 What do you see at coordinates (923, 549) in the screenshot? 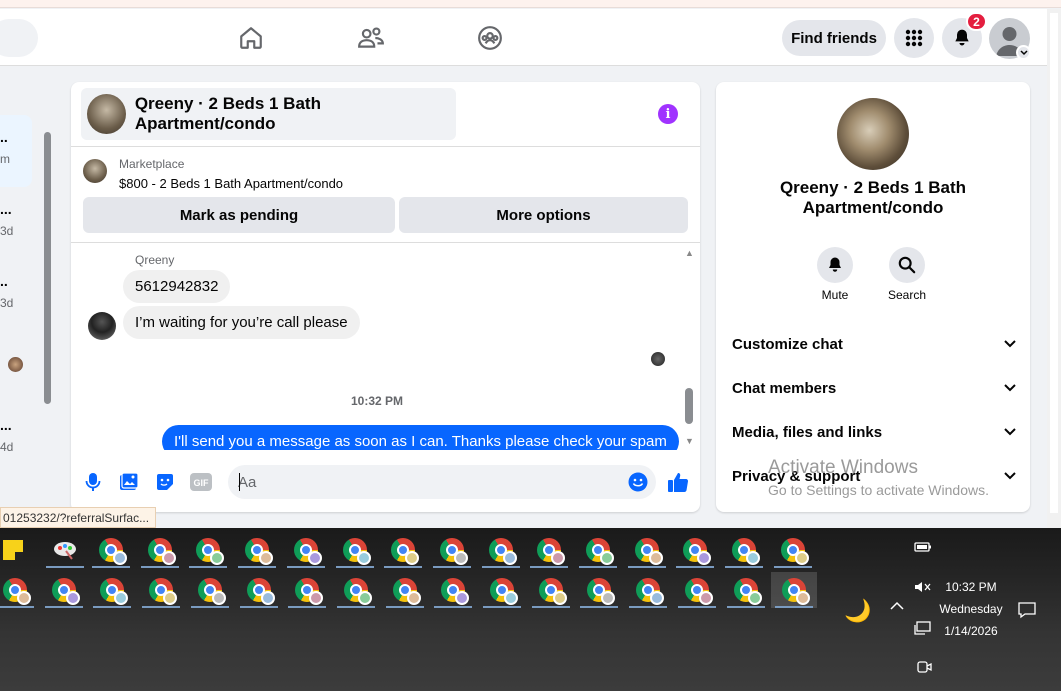
I see `battery-icon` at bounding box center [923, 549].